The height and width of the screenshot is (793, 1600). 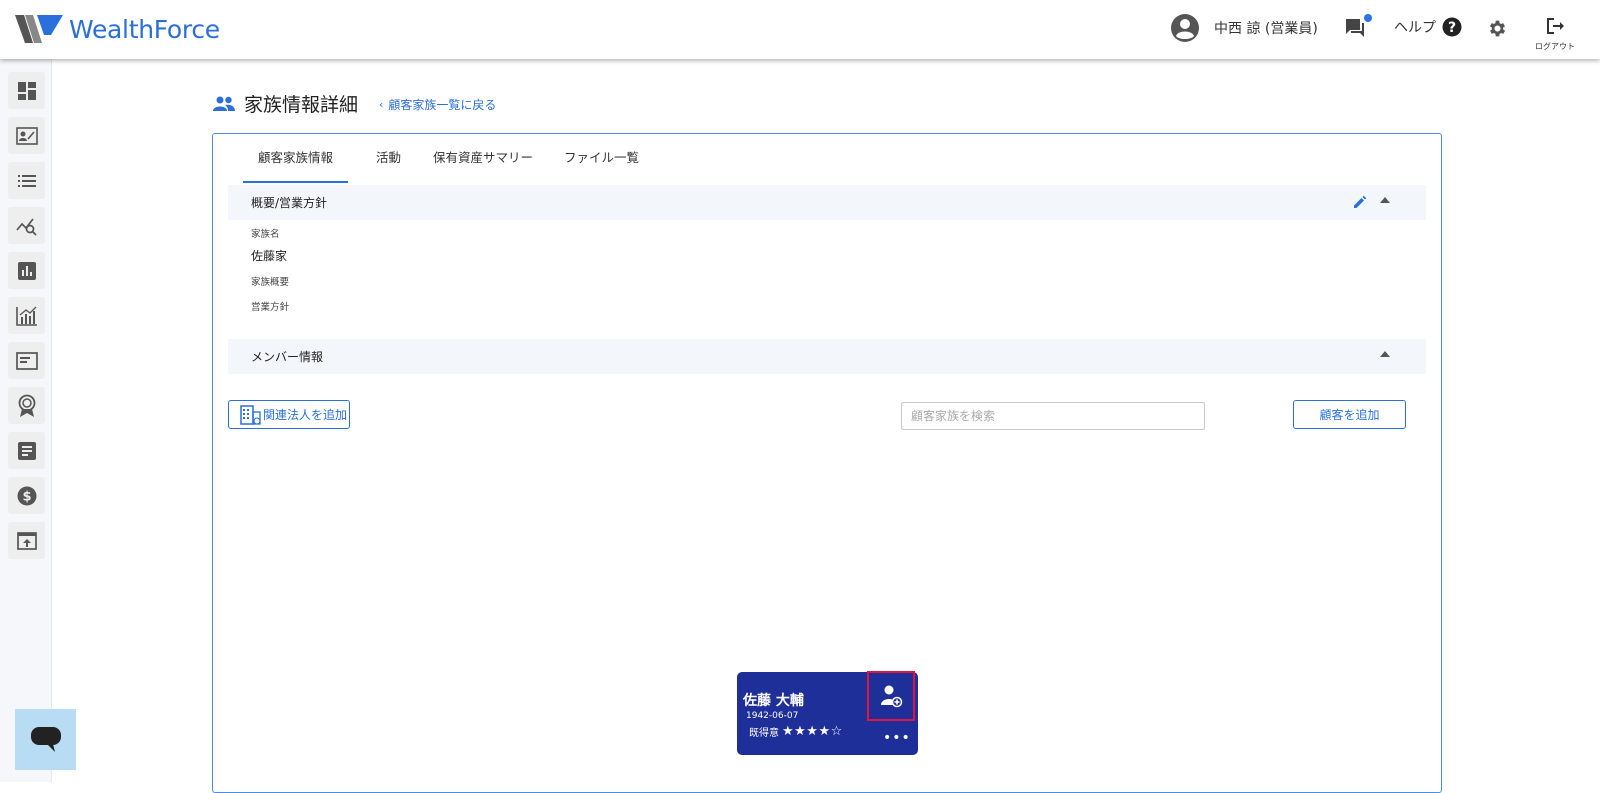 What do you see at coordinates (764, 733) in the screenshot?
I see `member-status: 既得意` at bounding box center [764, 733].